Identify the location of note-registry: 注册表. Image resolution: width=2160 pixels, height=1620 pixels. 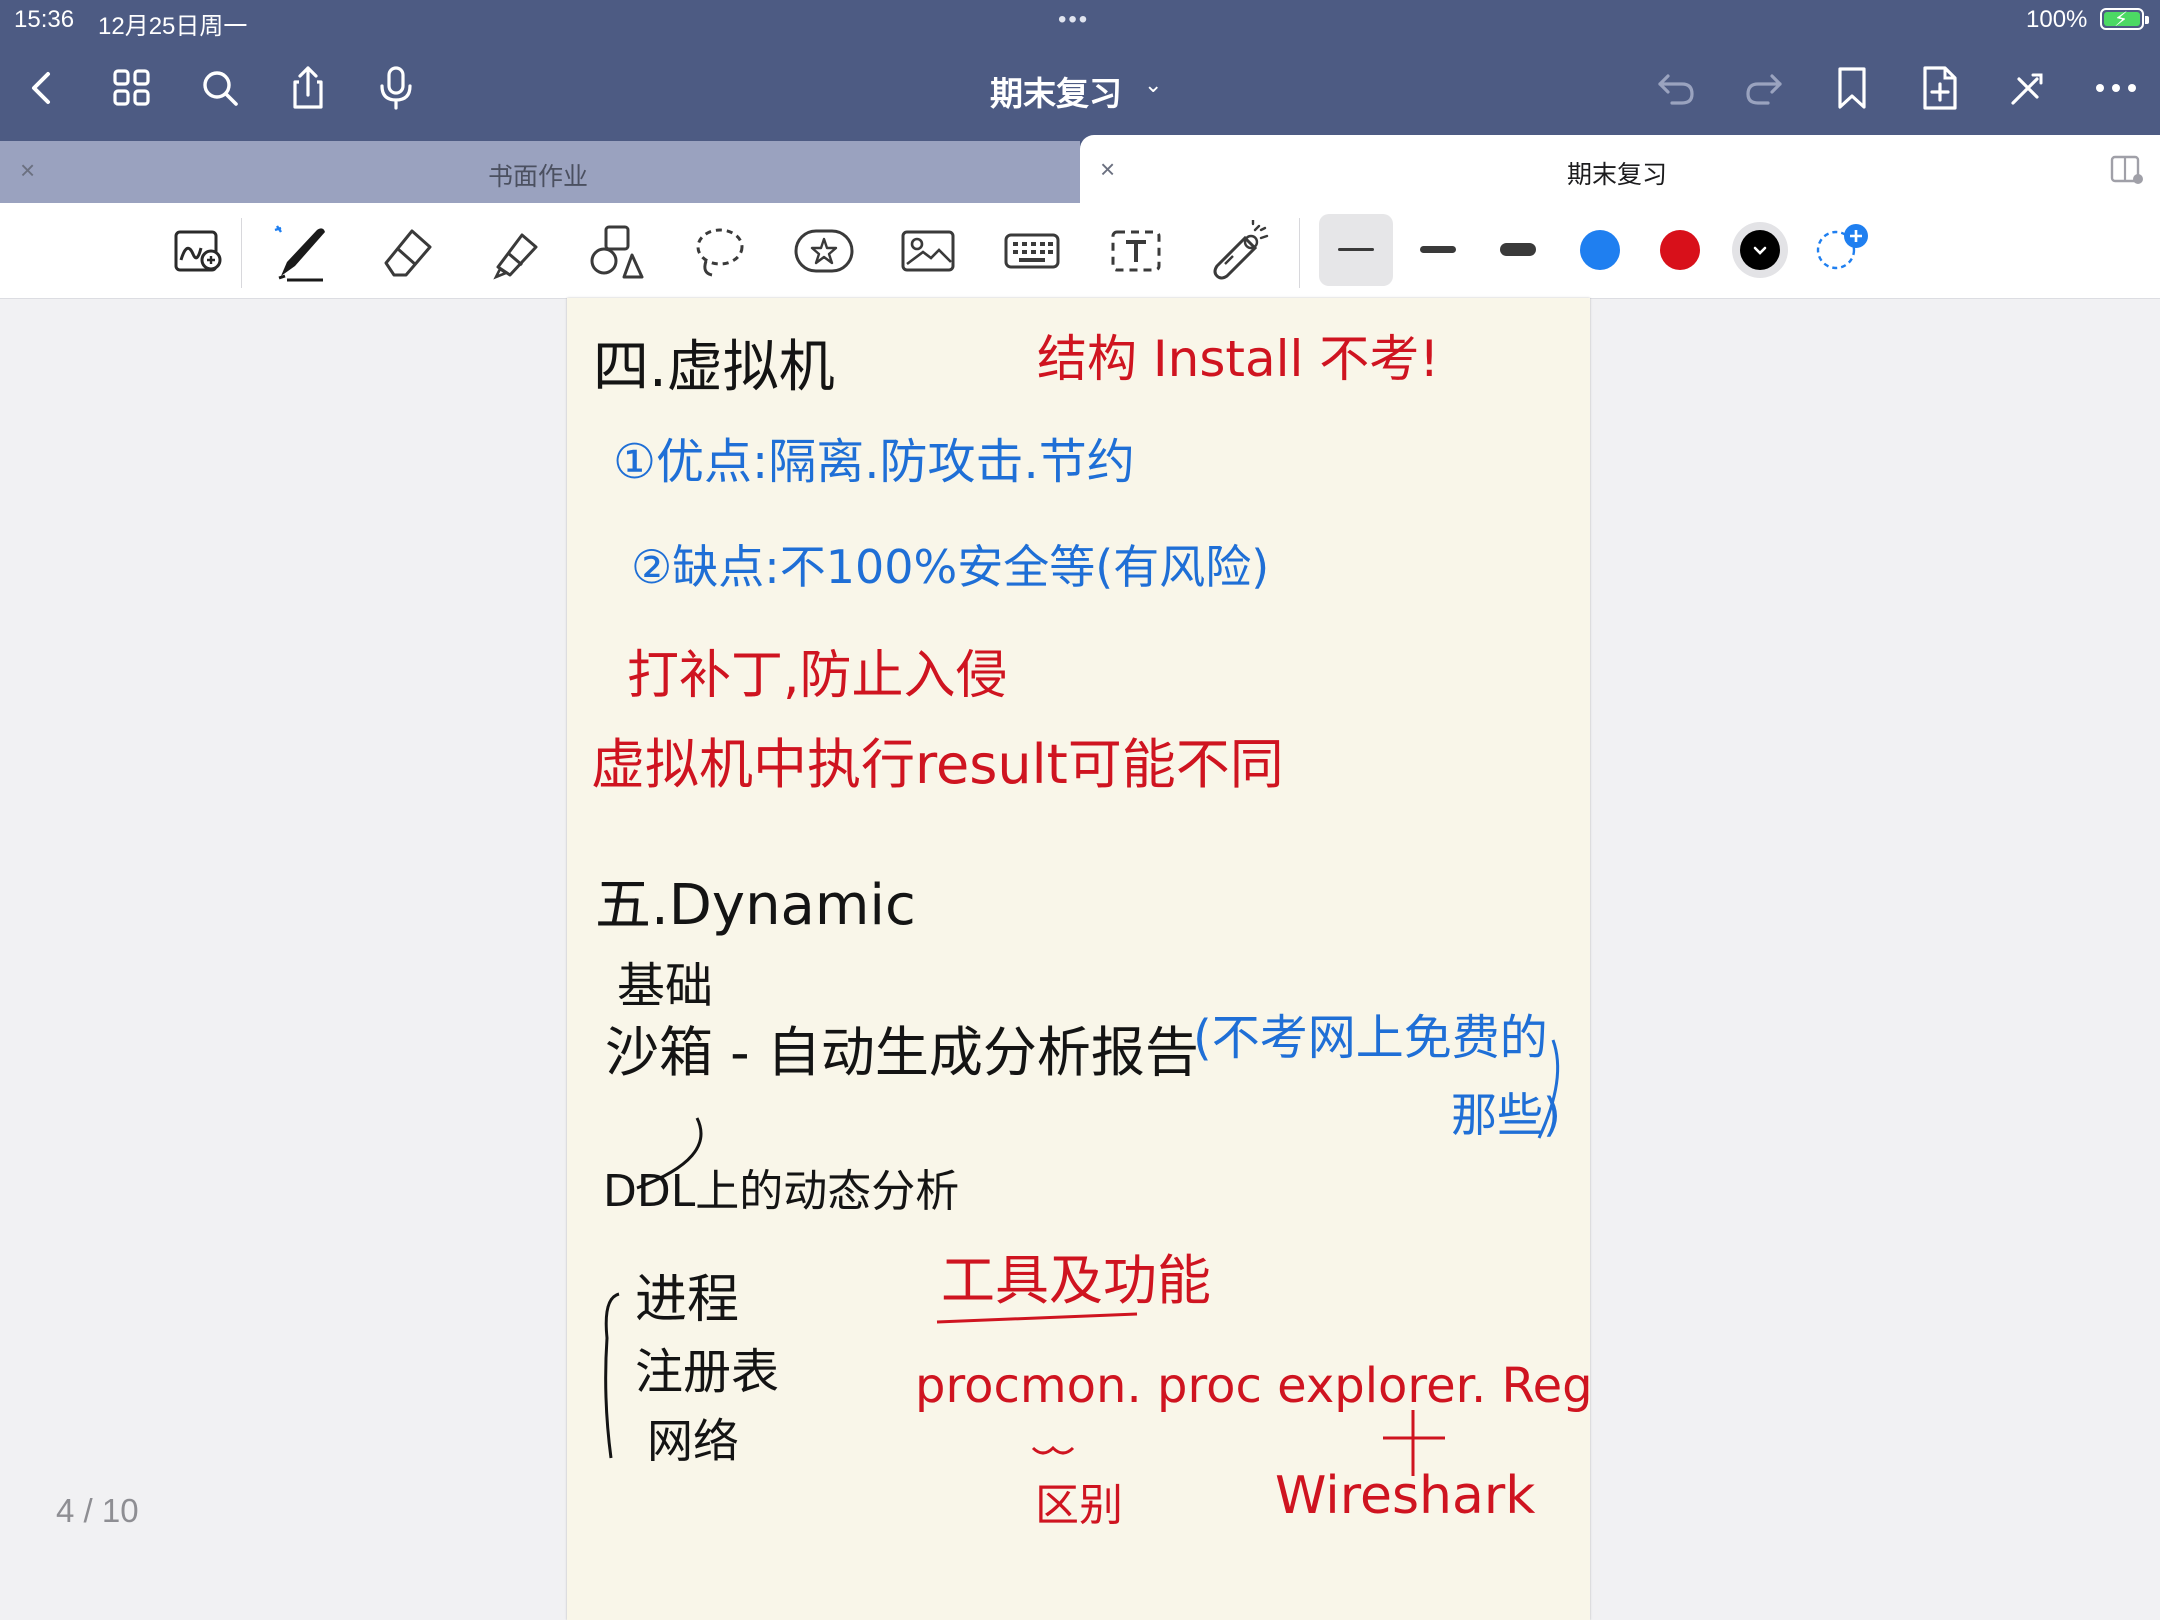
(707, 1372).